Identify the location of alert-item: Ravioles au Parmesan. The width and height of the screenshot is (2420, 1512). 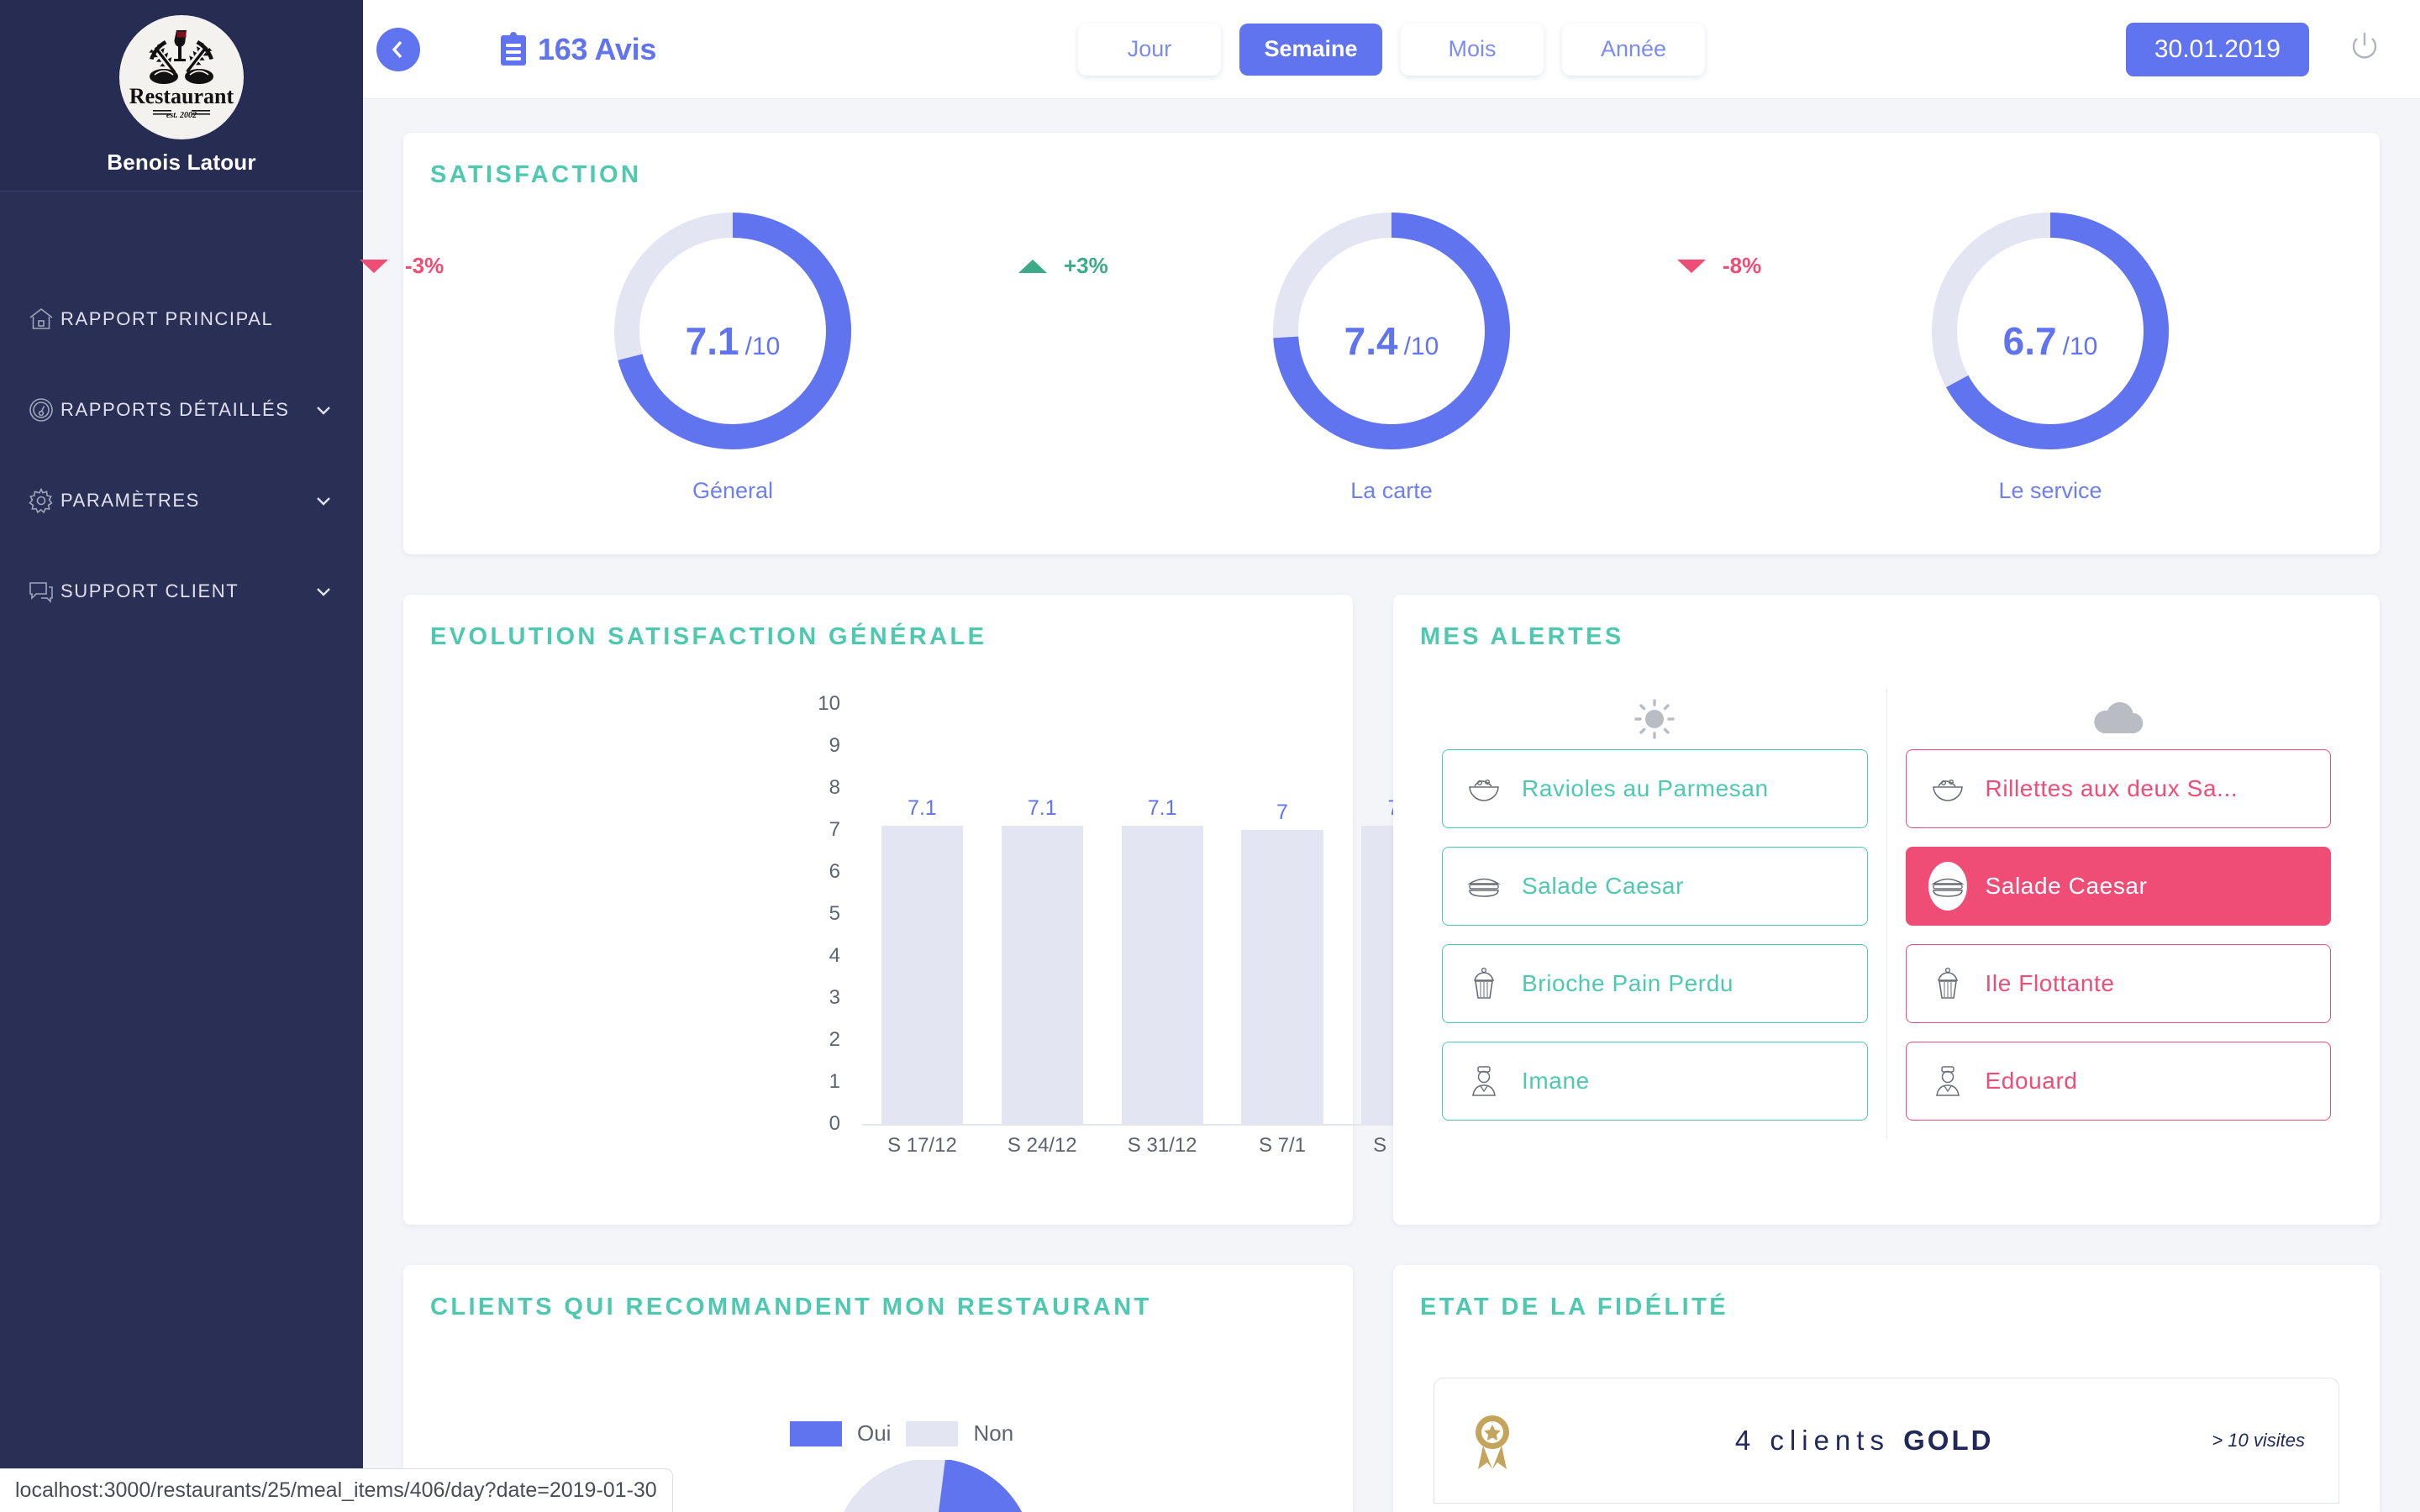
(1655, 788).